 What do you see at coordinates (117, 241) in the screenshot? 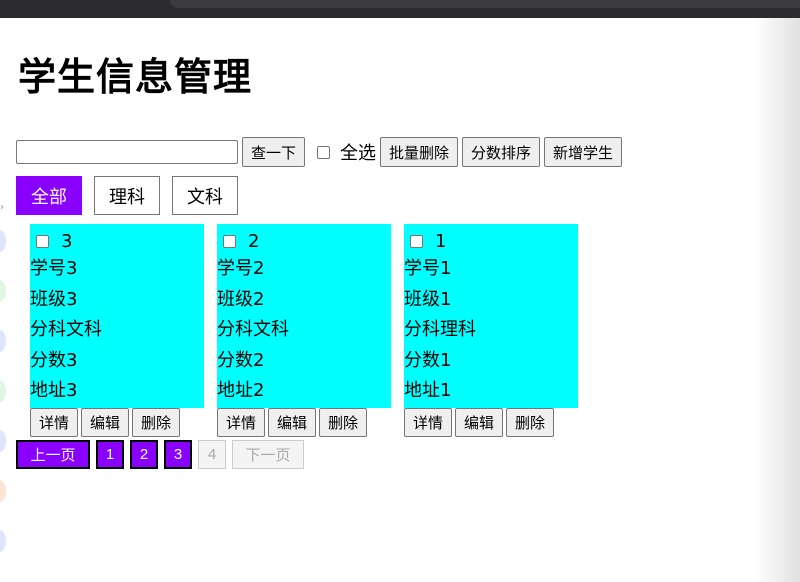
I see `student-card-header: 3` at bounding box center [117, 241].